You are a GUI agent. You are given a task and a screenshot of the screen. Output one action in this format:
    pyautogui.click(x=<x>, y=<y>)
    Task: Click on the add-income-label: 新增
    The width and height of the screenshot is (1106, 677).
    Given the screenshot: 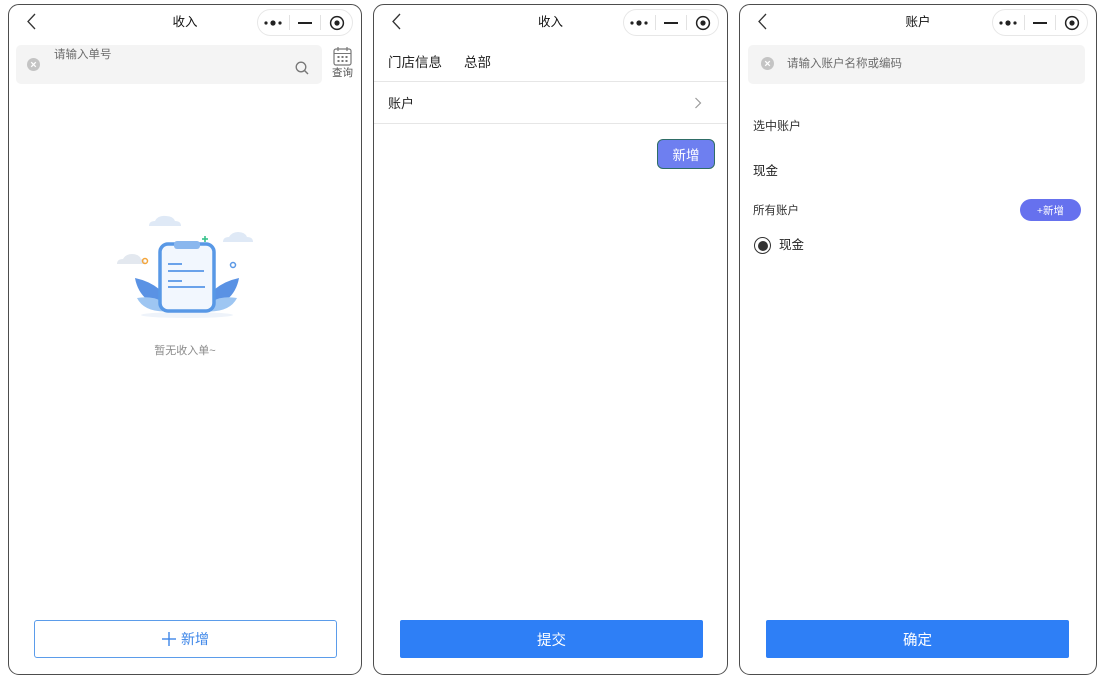 What is the action you would take?
    pyautogui.click(x=195, y=639)
    